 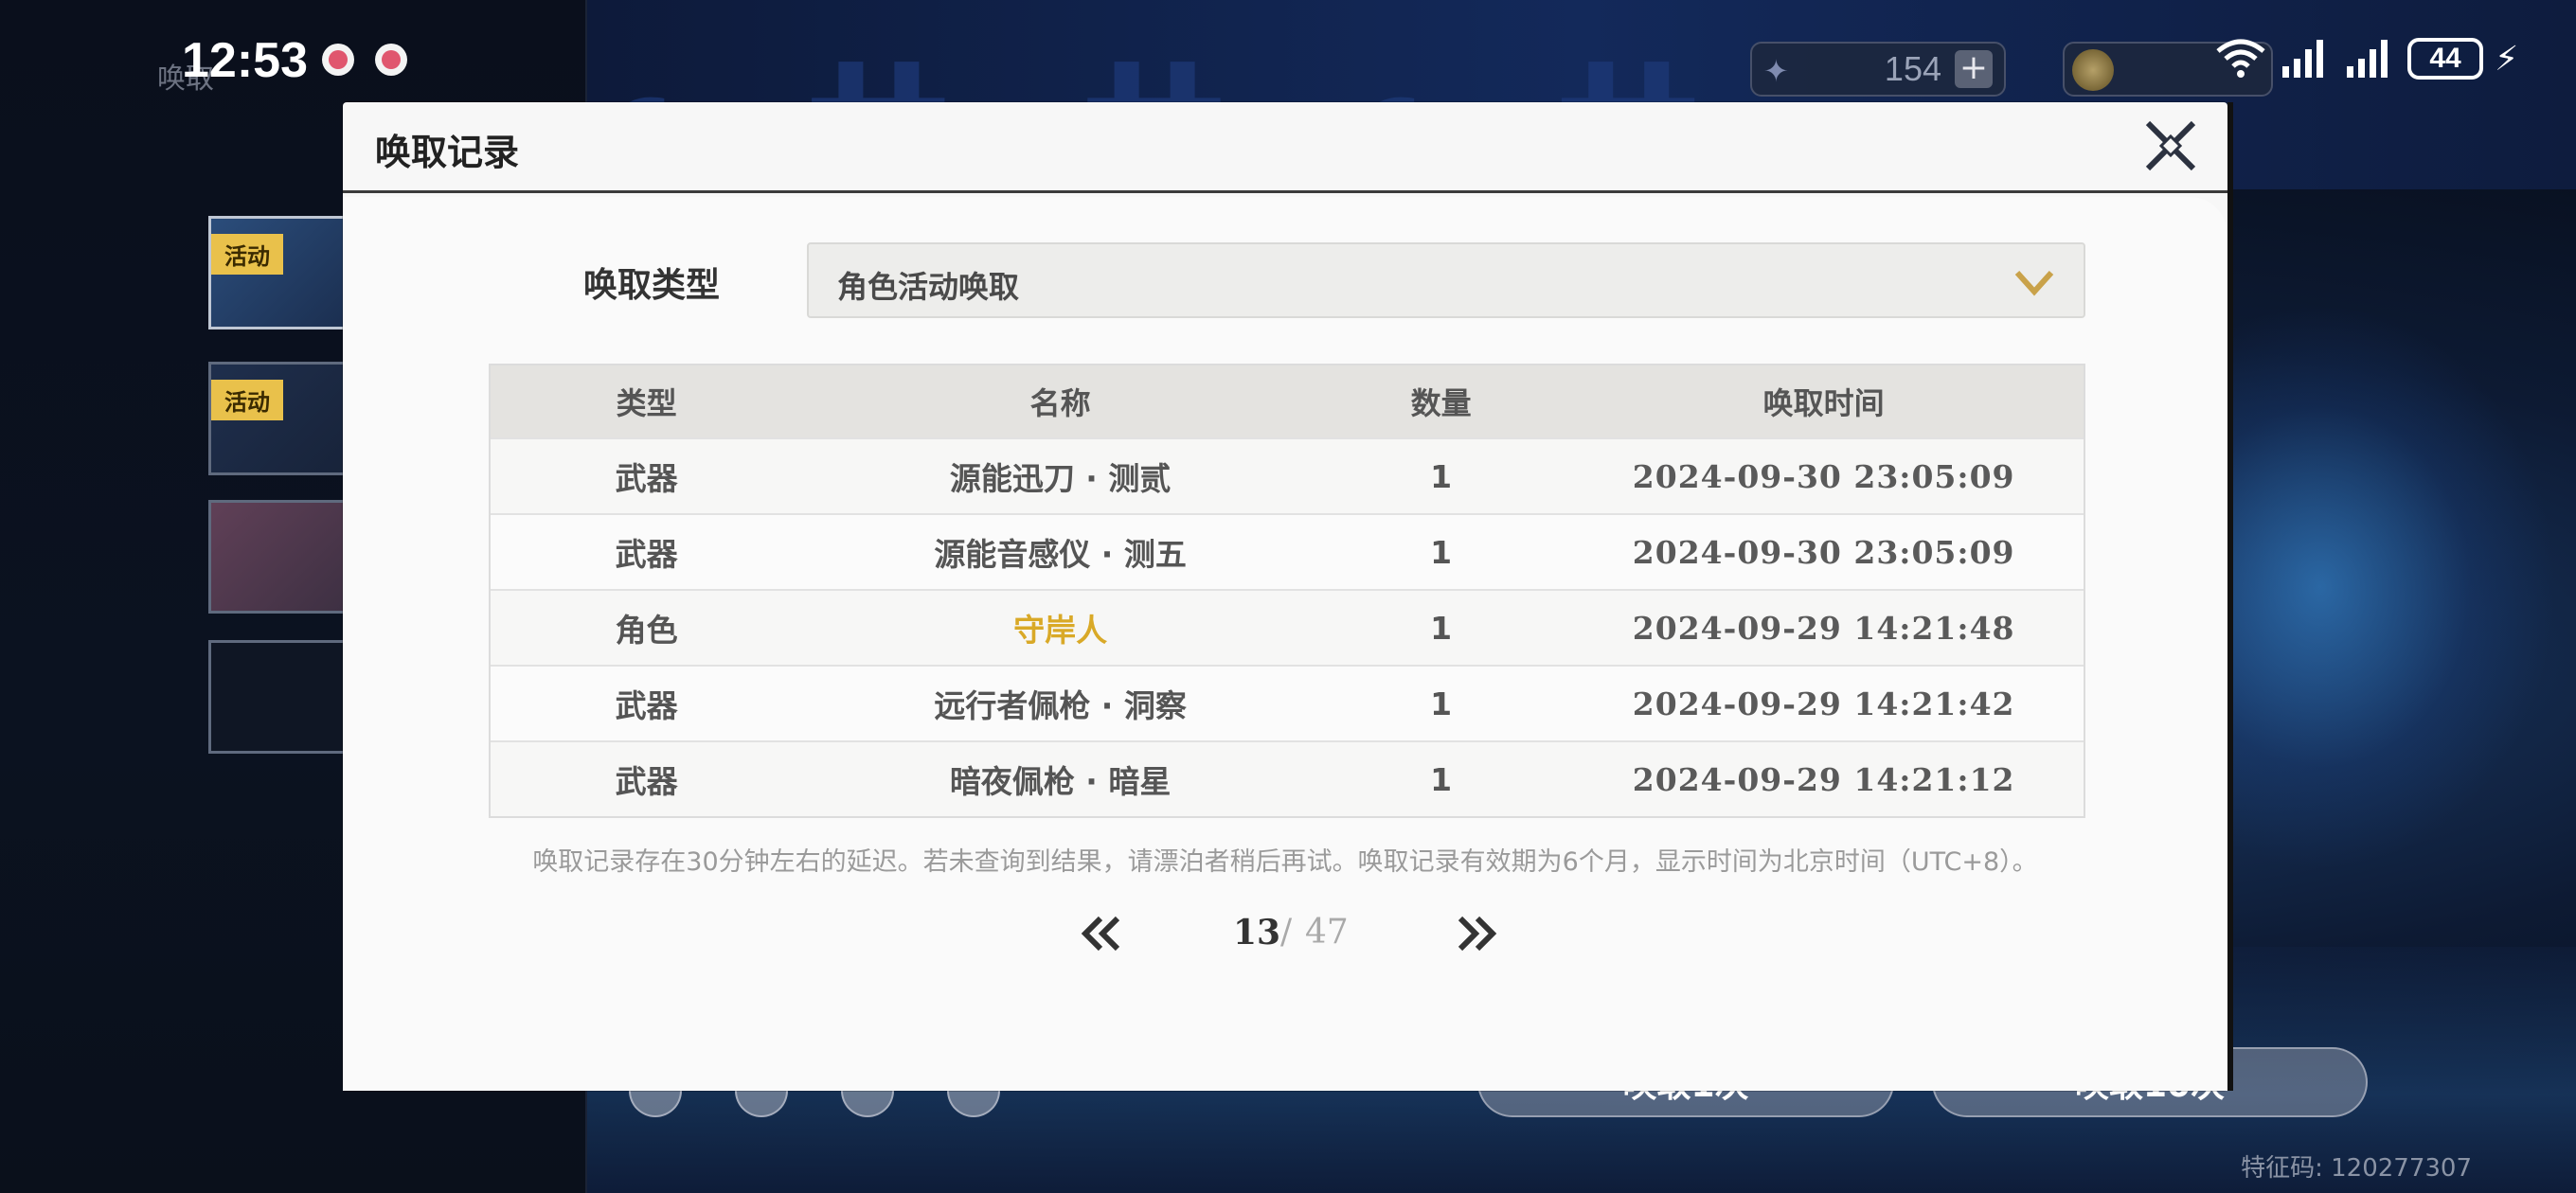 What do you see at coordinates (652, 285) in the screenshot?
I see `filter-label: 唤取类型` at bounding box center [652, 285].